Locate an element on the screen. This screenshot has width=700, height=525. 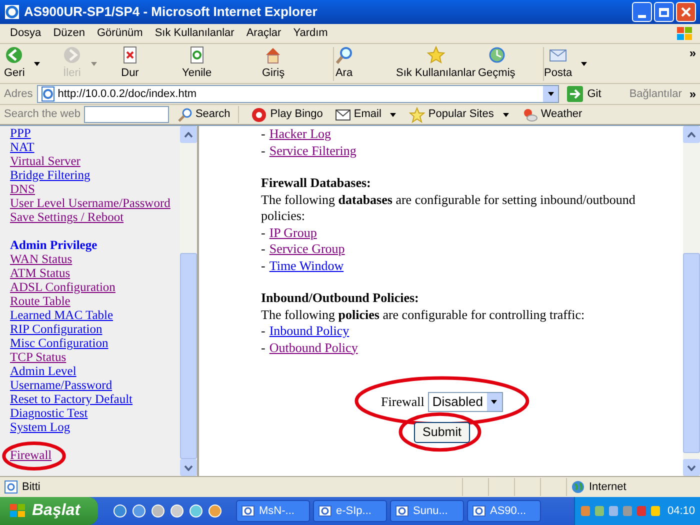
sidebar-link: Admin Level is located at coordinates (43, 371).